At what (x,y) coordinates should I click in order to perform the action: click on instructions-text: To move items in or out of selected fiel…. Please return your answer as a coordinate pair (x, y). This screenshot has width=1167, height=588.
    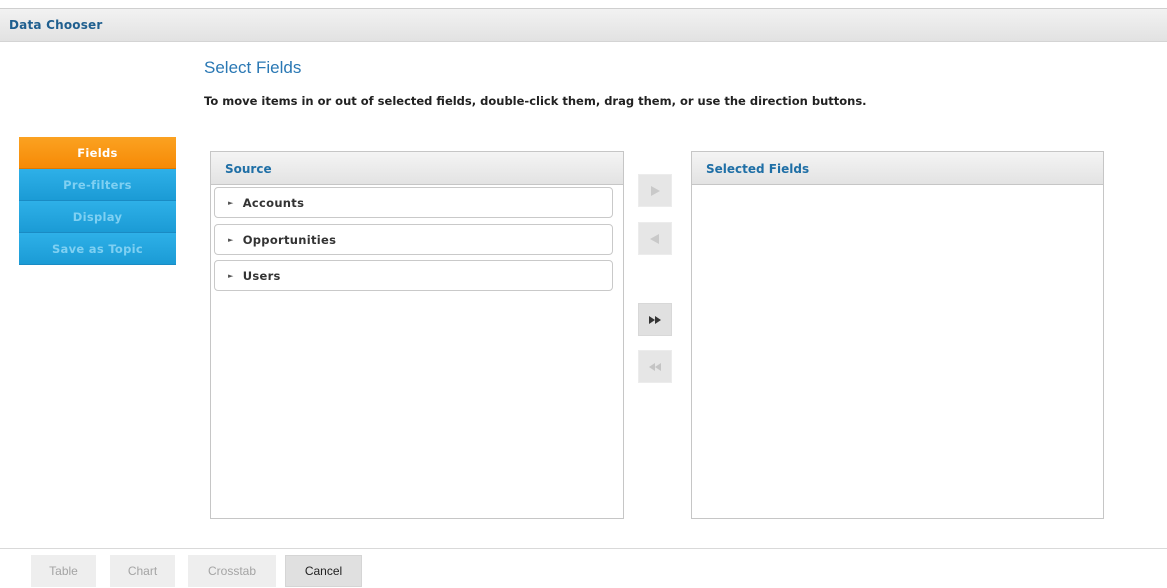
    Looking at the image, I should click on (535, 101).